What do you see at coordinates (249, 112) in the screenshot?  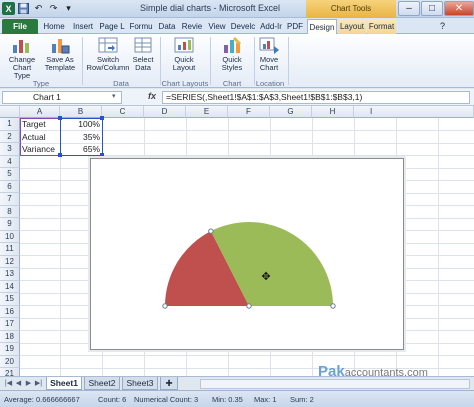 I see `column-header: F` at bounding box center [249, 112].